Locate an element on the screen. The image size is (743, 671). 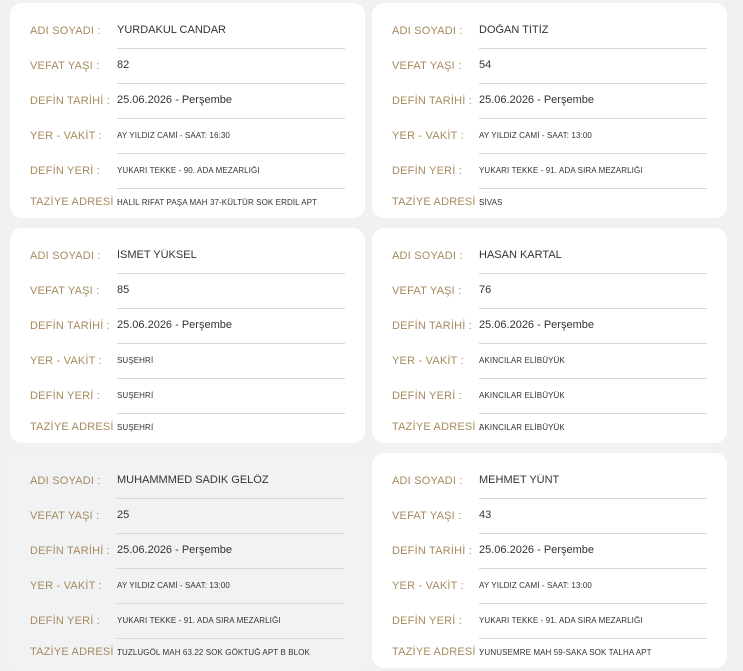
name-row: ADI SOYADI : MEHMET YÜNT is located at coordinates (549, 481).